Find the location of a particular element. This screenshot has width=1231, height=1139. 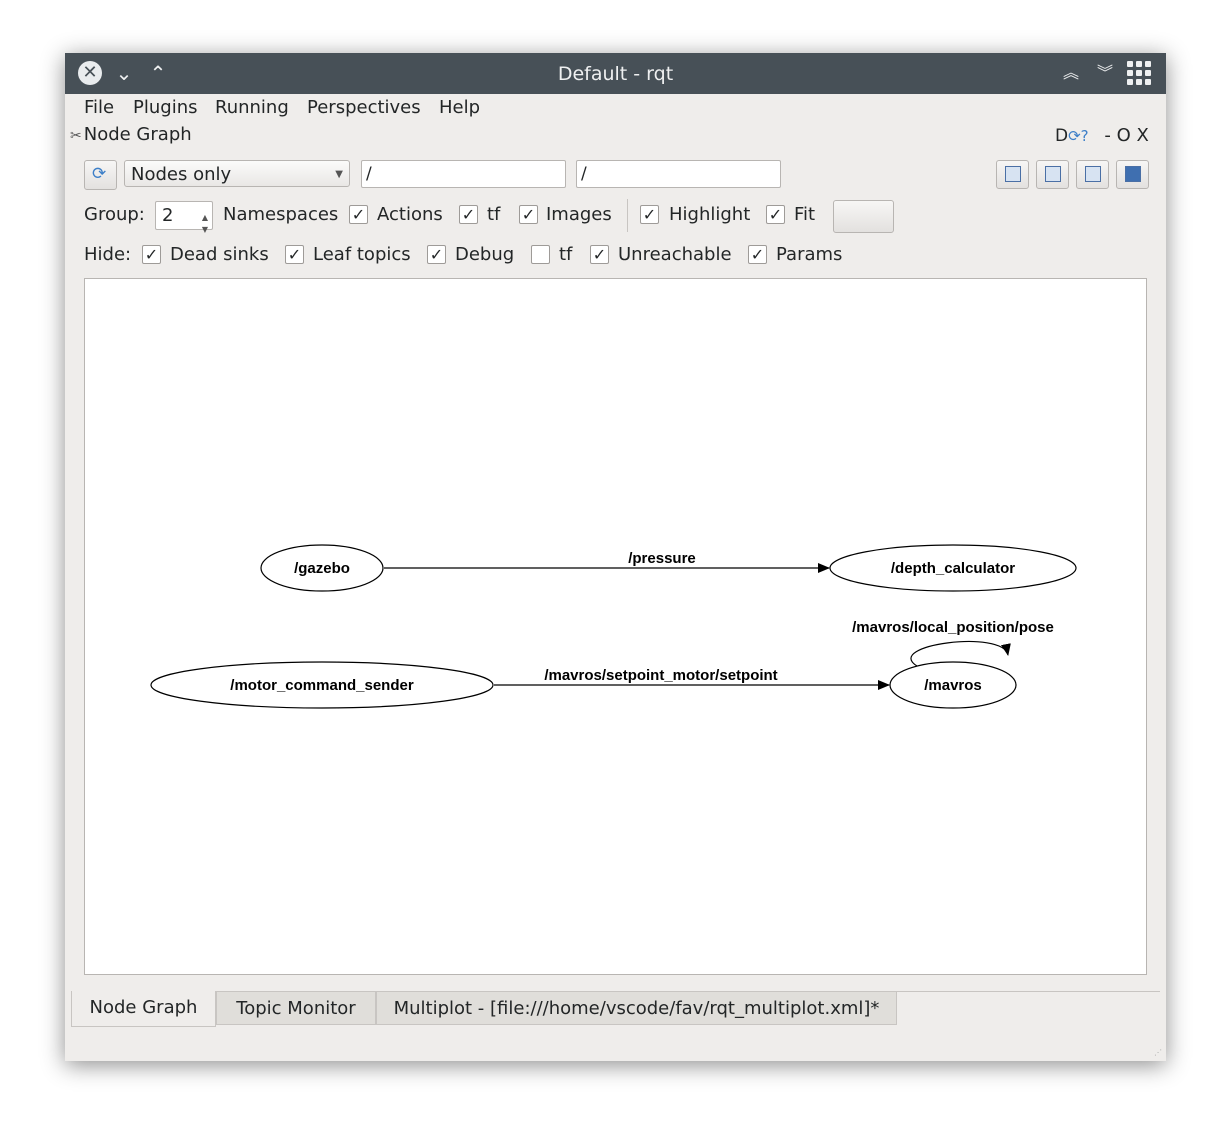

node-gazebo: /gazebo is located at coordinates (322, 568).